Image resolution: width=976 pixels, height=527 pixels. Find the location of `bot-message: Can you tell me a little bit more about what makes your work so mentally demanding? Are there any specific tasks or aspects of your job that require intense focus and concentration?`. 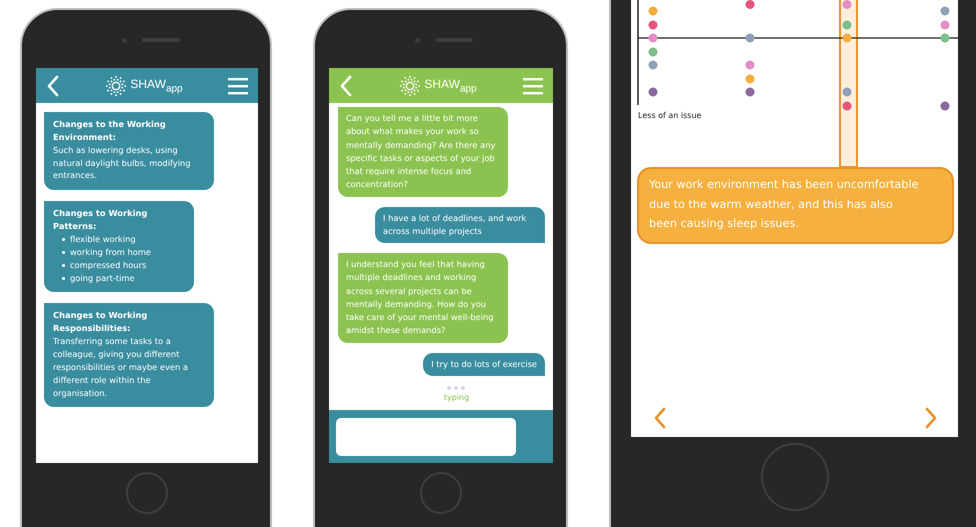

bot-message: Can you tell me a little bit more about what makes your work so mentally demanding? Are there any specific tasks or aspects of your job that require intense focus and concentration? is located at coordinates (423, 152).